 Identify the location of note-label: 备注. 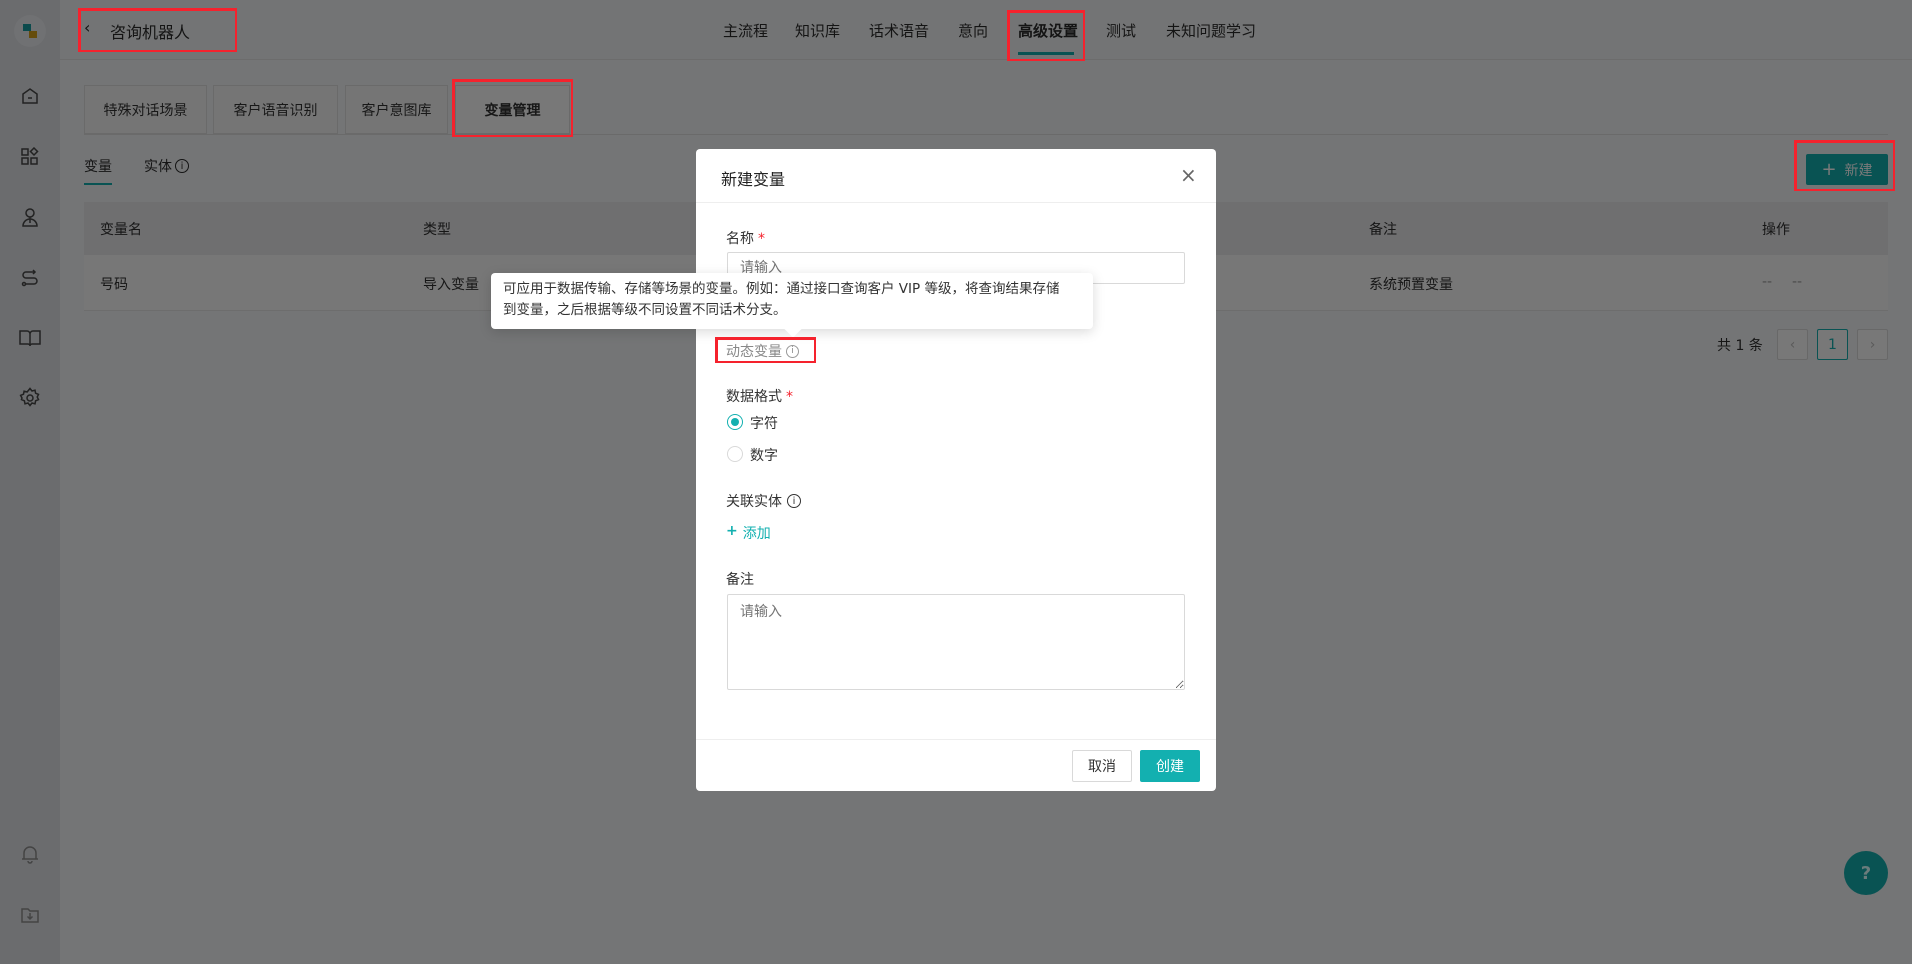
(740, 580).